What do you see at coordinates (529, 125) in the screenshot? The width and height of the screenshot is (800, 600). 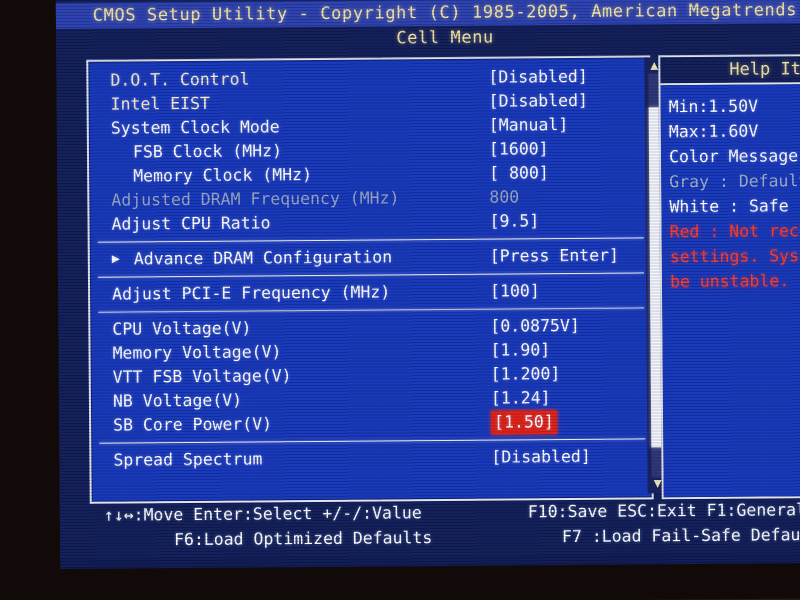 I see `setting-value: [Manual]` at bounding box center [529, 125].